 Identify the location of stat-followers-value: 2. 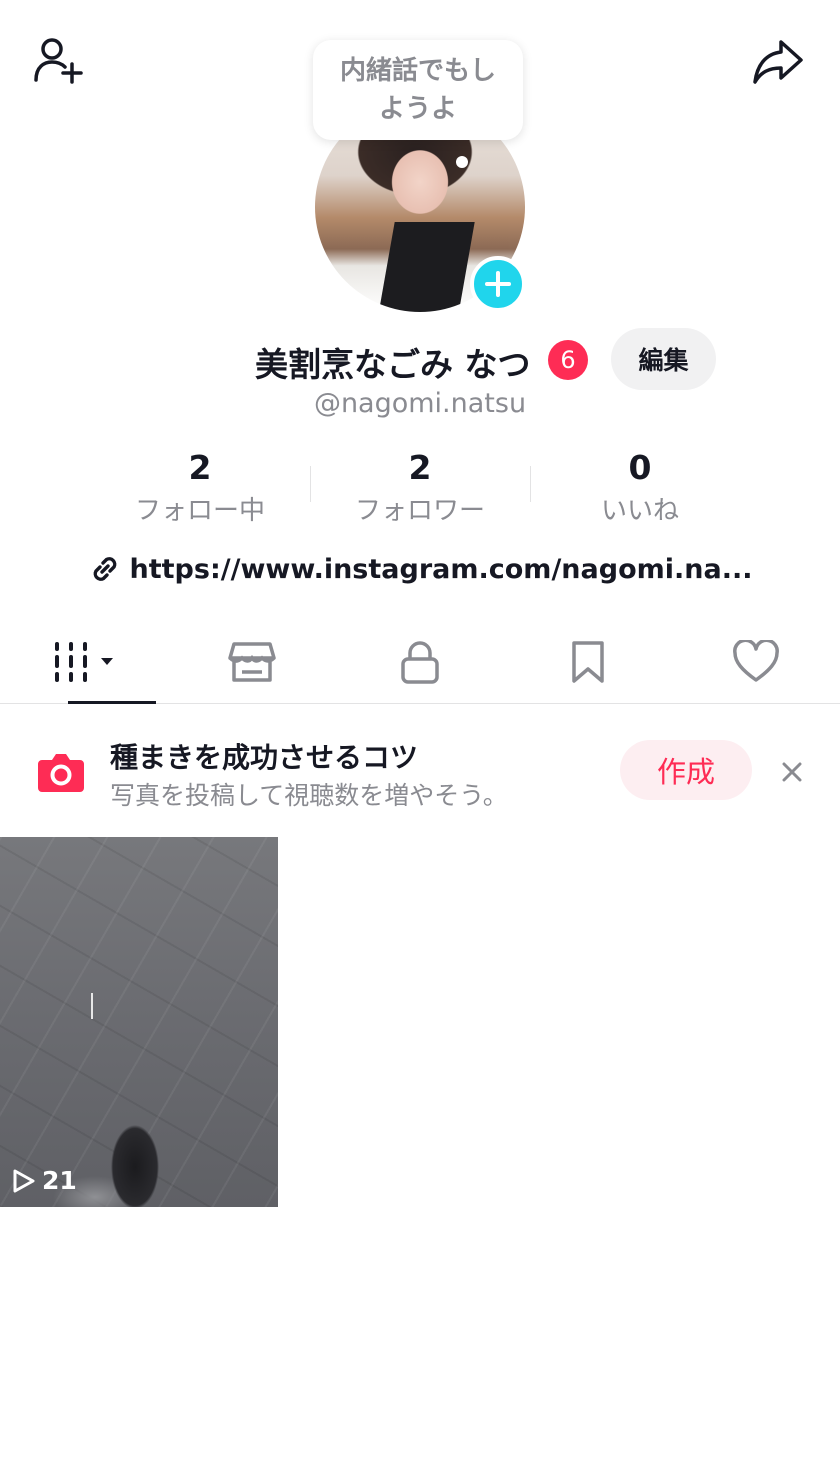
(420, 467).